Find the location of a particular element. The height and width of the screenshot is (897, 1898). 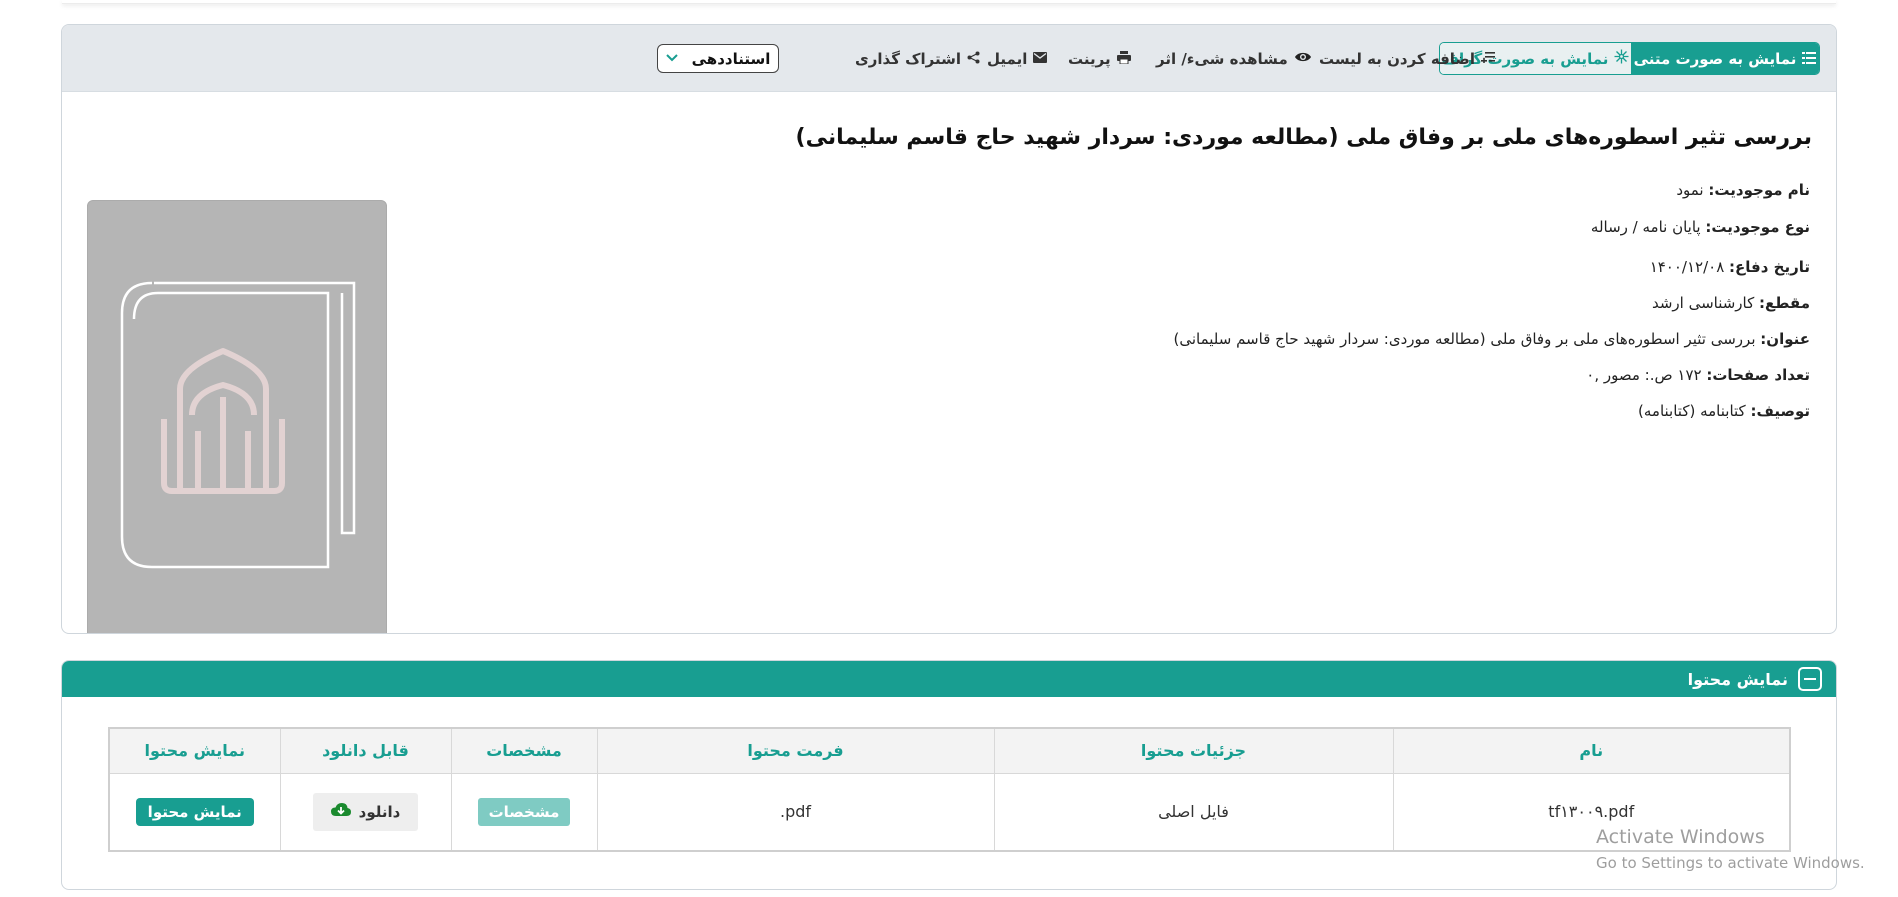

view-text-button: نمایش به صورت متنی is located at coordinates (1725, 58).